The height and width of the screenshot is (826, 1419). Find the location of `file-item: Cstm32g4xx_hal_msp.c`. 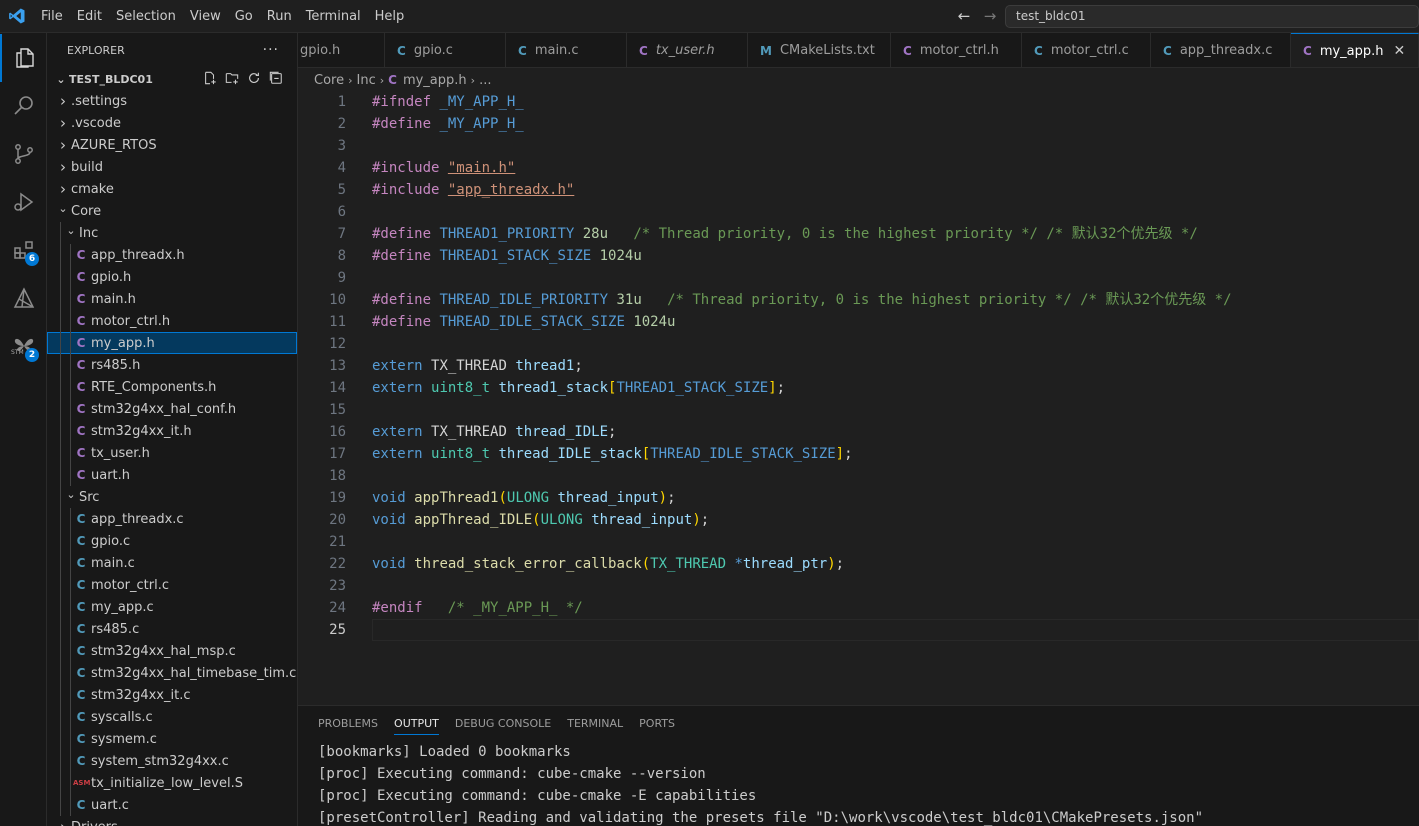

file-item: Cstm32g4xx_hal_msp.c is located at coordinates (172, 651).